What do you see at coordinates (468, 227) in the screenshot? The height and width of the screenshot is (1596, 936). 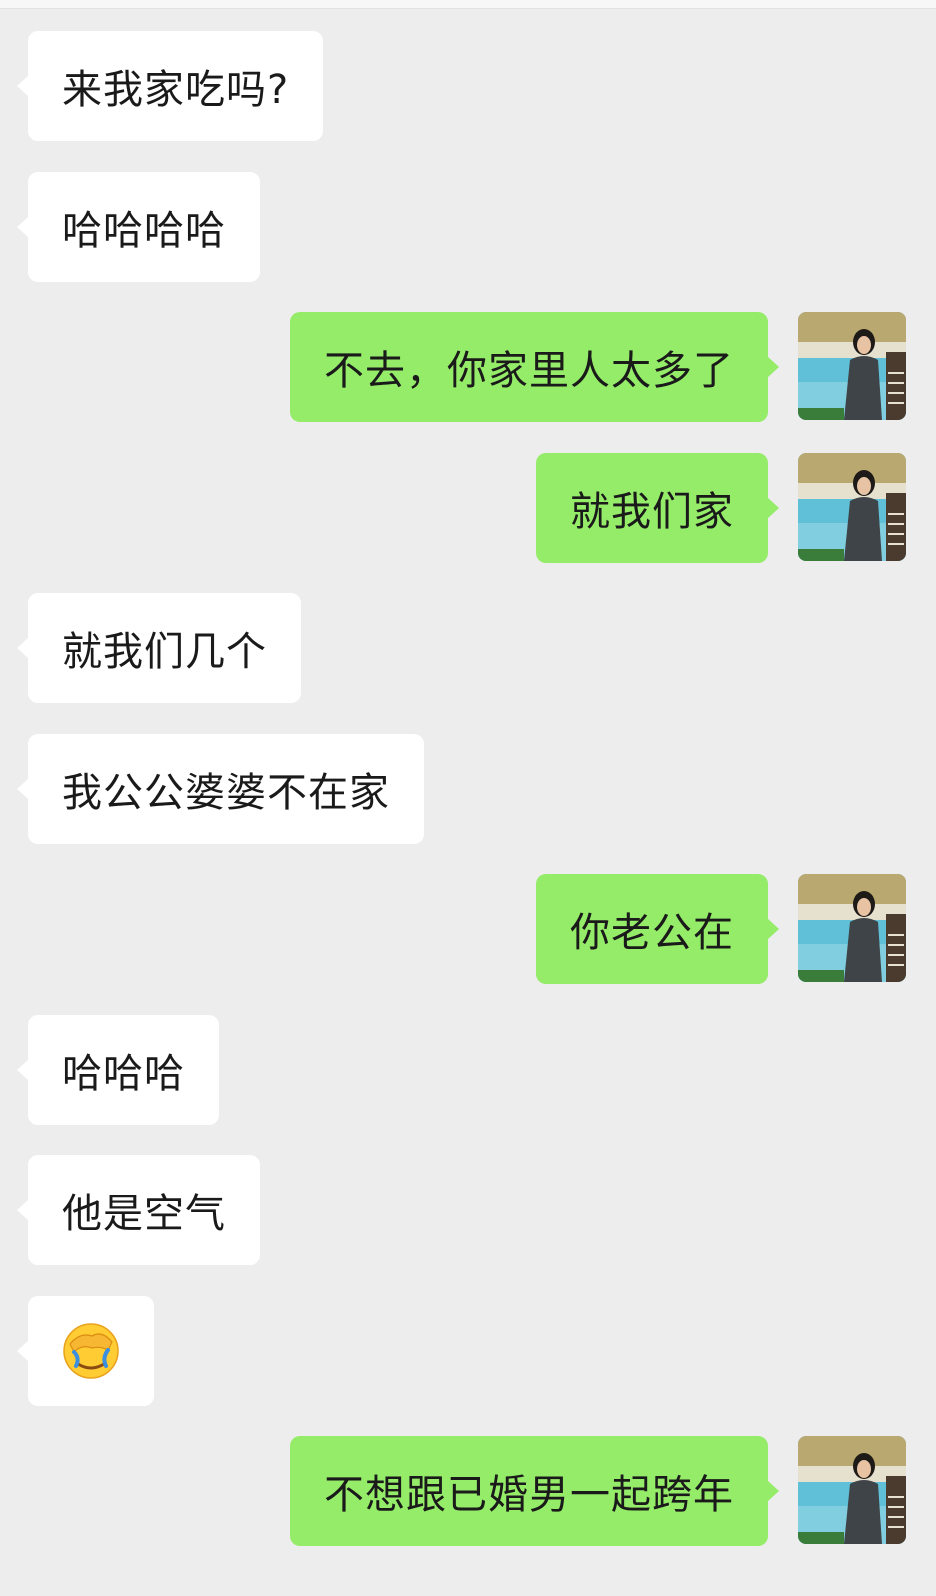 I see `message-row-incoming: 哈哈哈哈` at bounding box center [468, 227].